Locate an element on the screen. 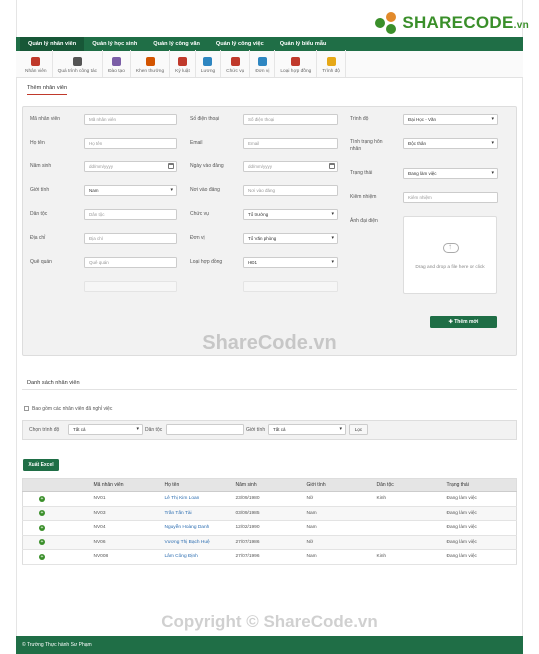 This screenshot has height=654, width=539. label-birth-date: Năm sinh is located at coordinates (41, 166).